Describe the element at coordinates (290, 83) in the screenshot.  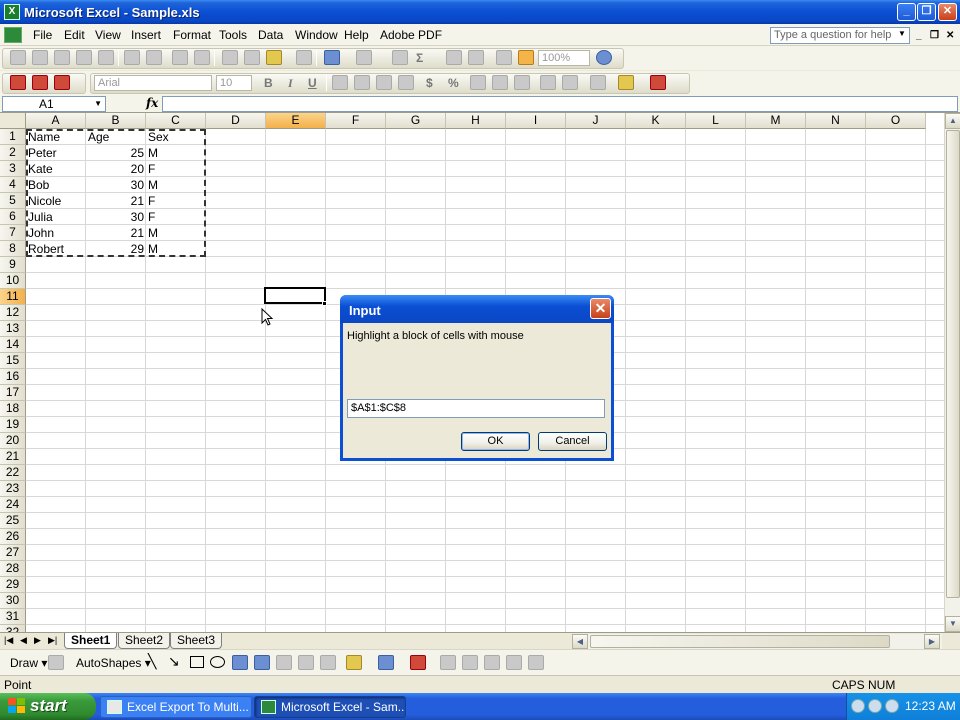
I see `italic-button: I` at that location.